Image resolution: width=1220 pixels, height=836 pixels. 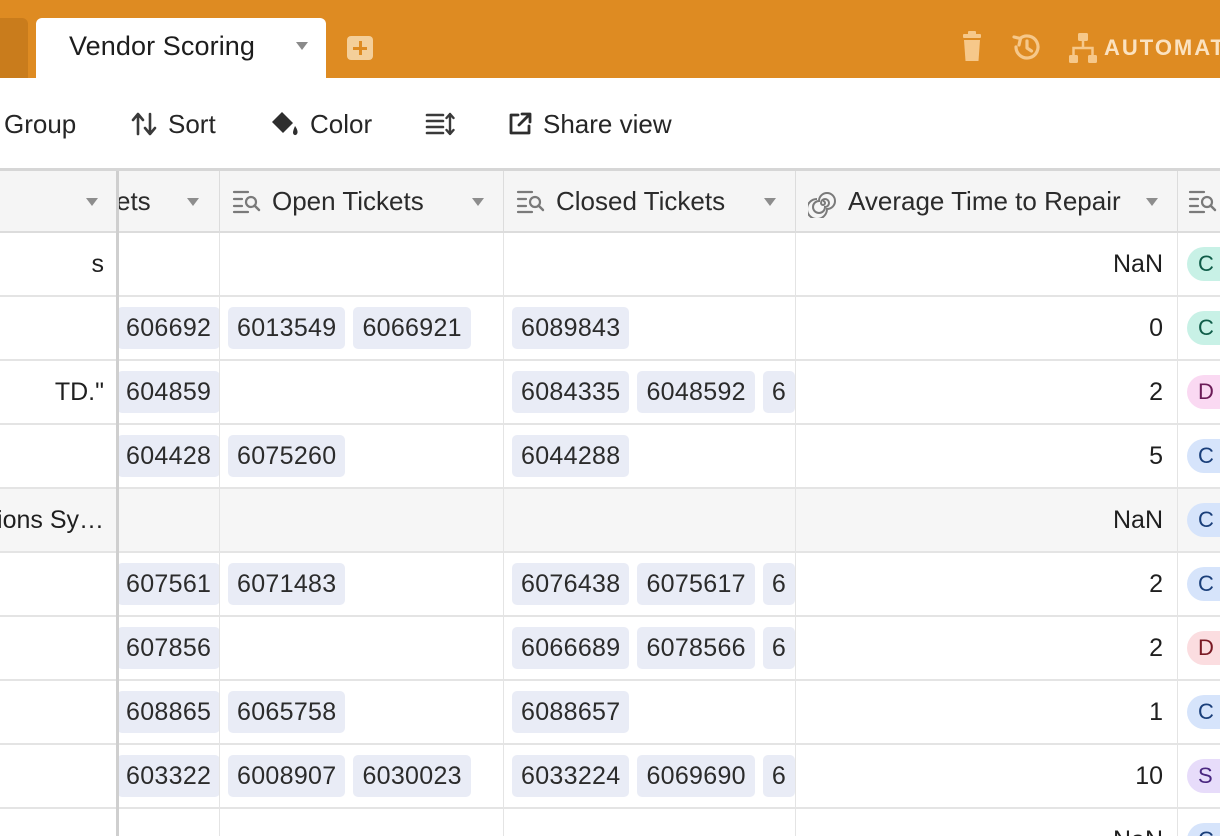 What do you see at coordinates (287, 456) in the screenshot?
I see `linked-record-chip: 6075260` at bounding box center [287, 456].